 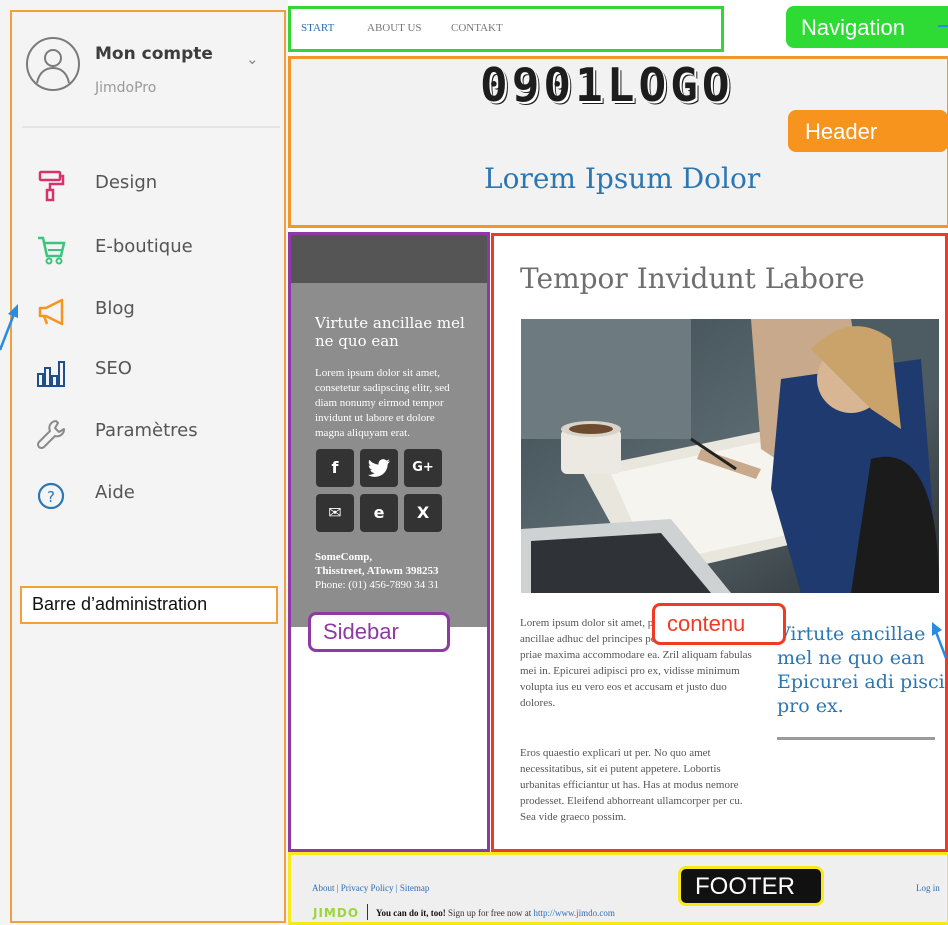 I want to click on admin-menu-settings: Paramètres, so click(x=148, y=433).